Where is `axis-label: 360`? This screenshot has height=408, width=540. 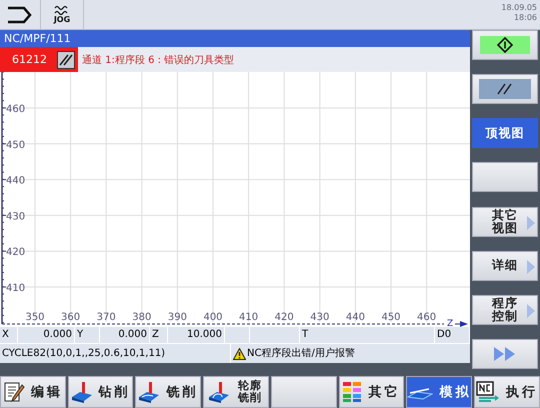
axis-label: 360 is located at coordinates (70, 317).